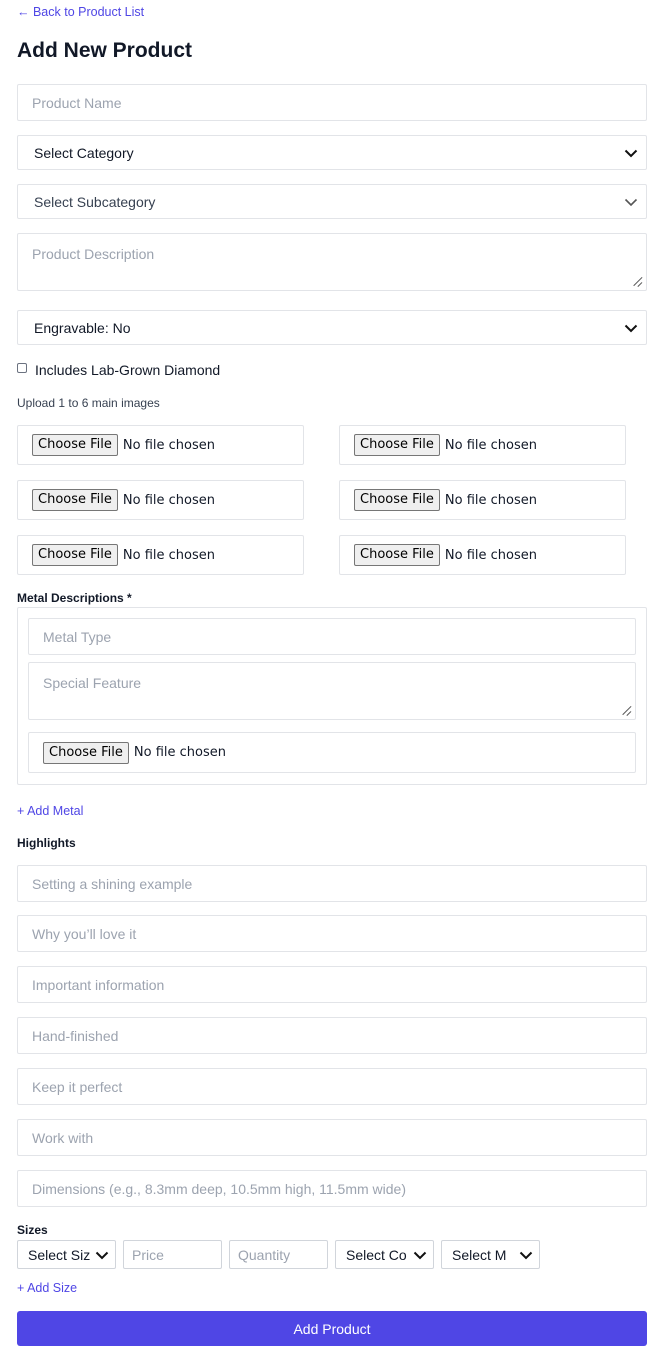 The image size is (654, 1349). I want to click on color-select: Select Co, so click(384, 1254).